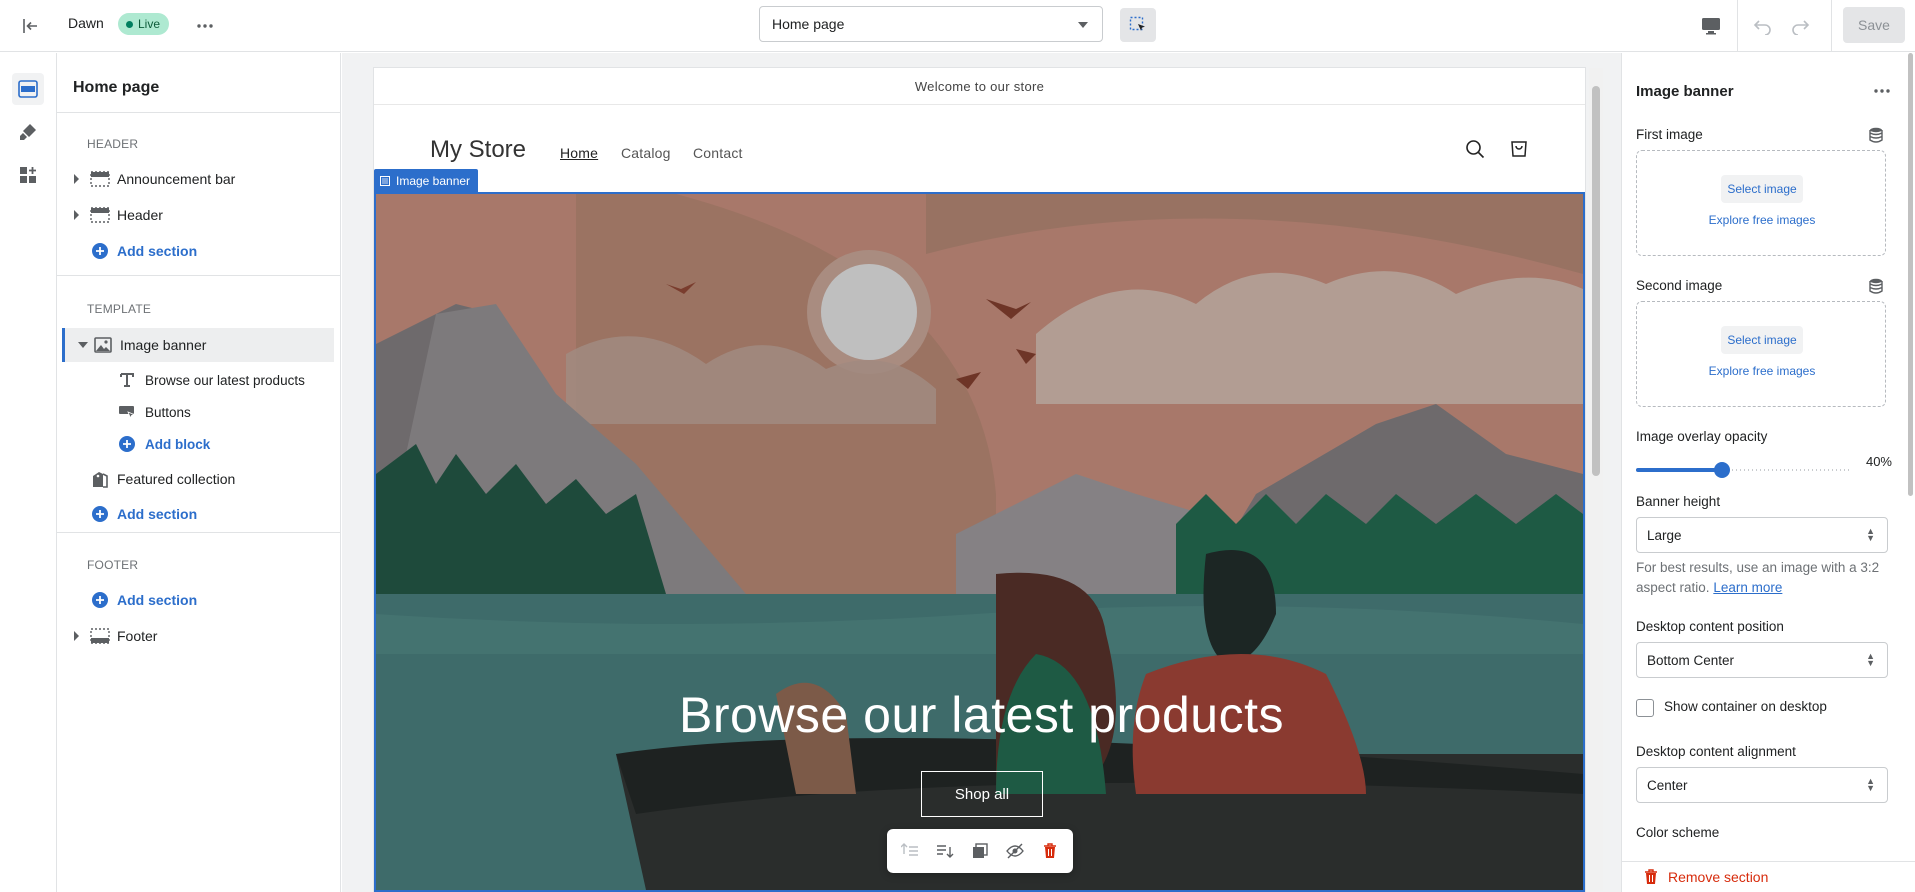  I want to click on first-image-dropzone: Select image Explore free images, so click(1761, 203).